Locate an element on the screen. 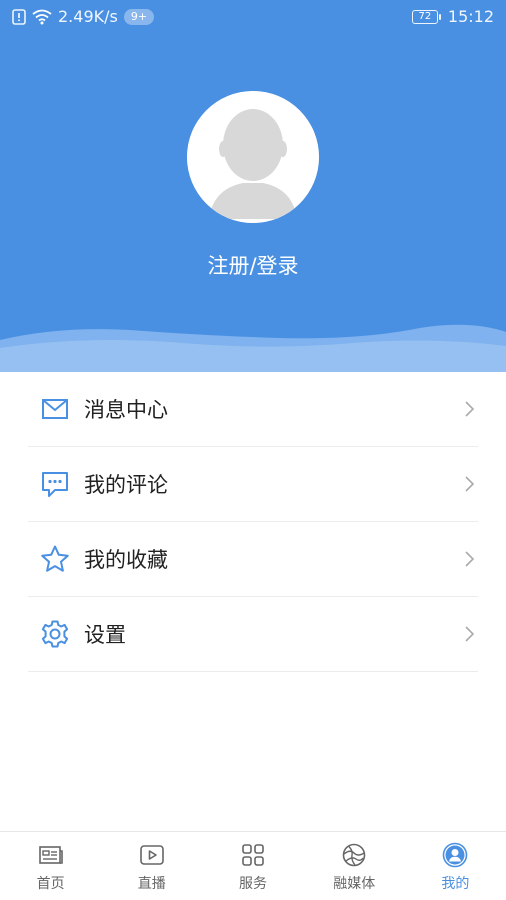  nav-media: 融媒体 is located at coordinates (354, 866).